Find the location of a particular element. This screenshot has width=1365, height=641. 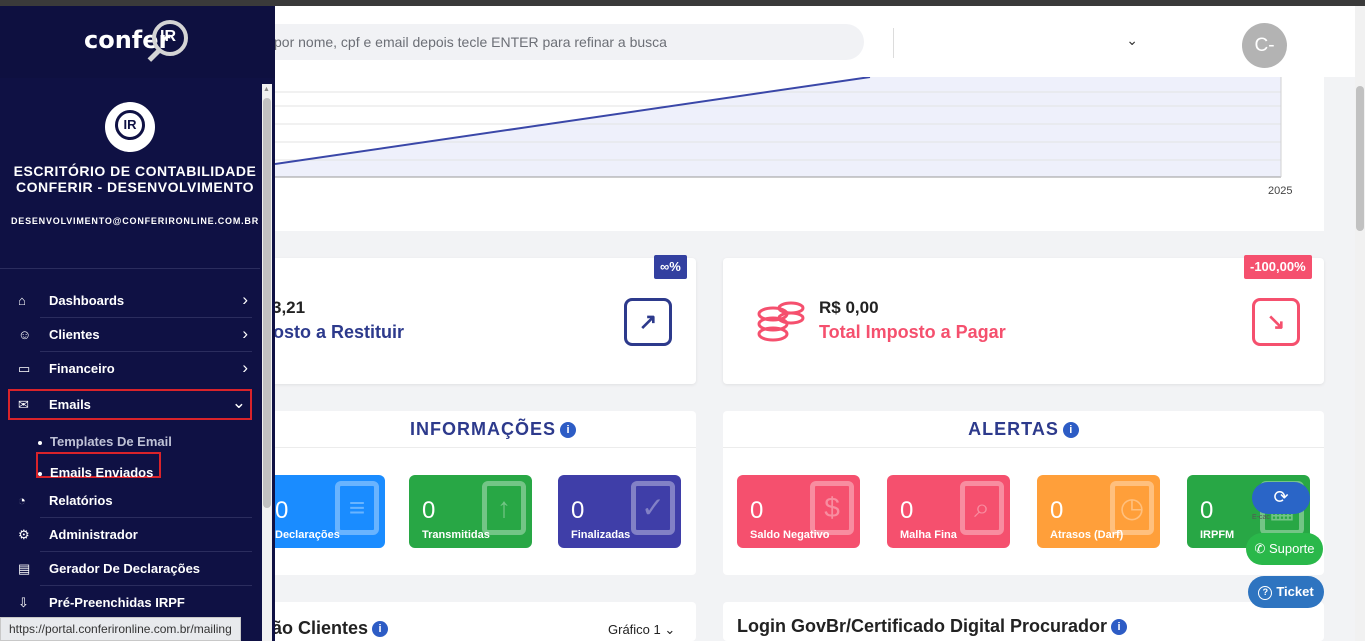

ticket-button: ? Ticket is located at coordinates (1286, 592).